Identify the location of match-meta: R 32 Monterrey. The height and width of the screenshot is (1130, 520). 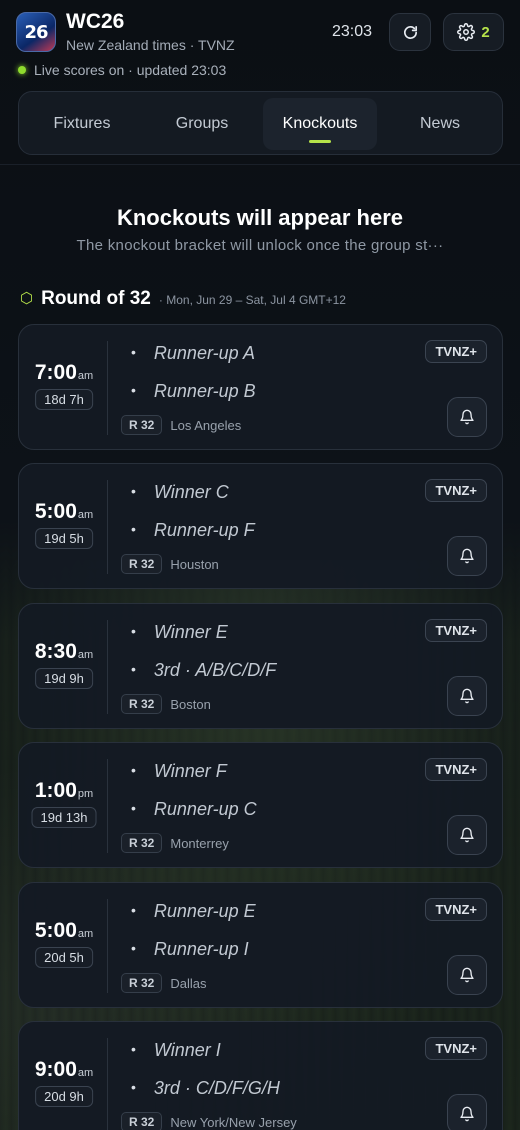
(175, 843).